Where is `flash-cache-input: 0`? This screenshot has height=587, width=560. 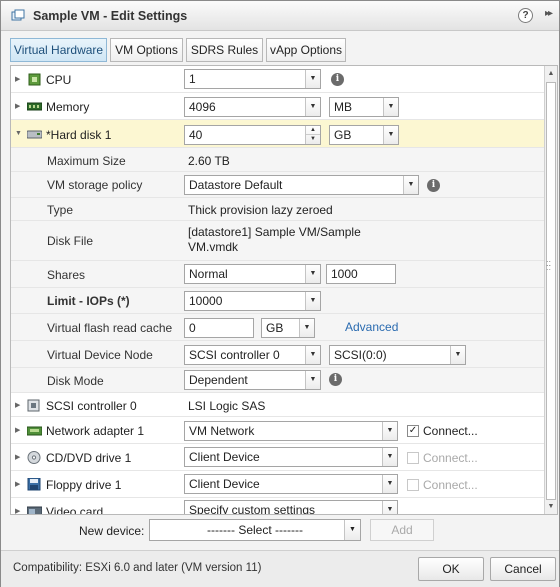
flash-cache-input: 0 is located at coordinates (219, 328).